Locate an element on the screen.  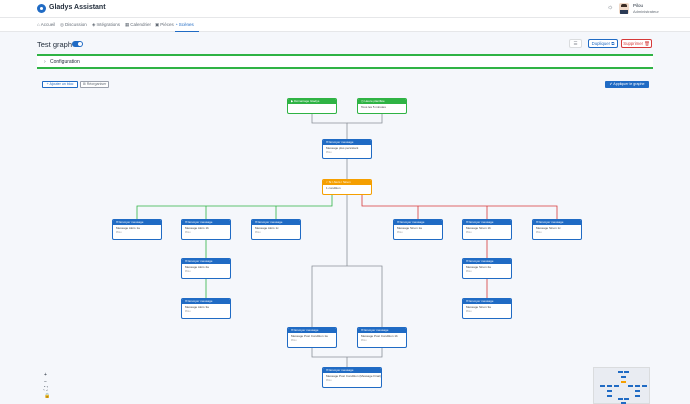
node-yes-3: ✉ Envoyer message Message Alors 3a Pilou is located at coordinates (206, 308).